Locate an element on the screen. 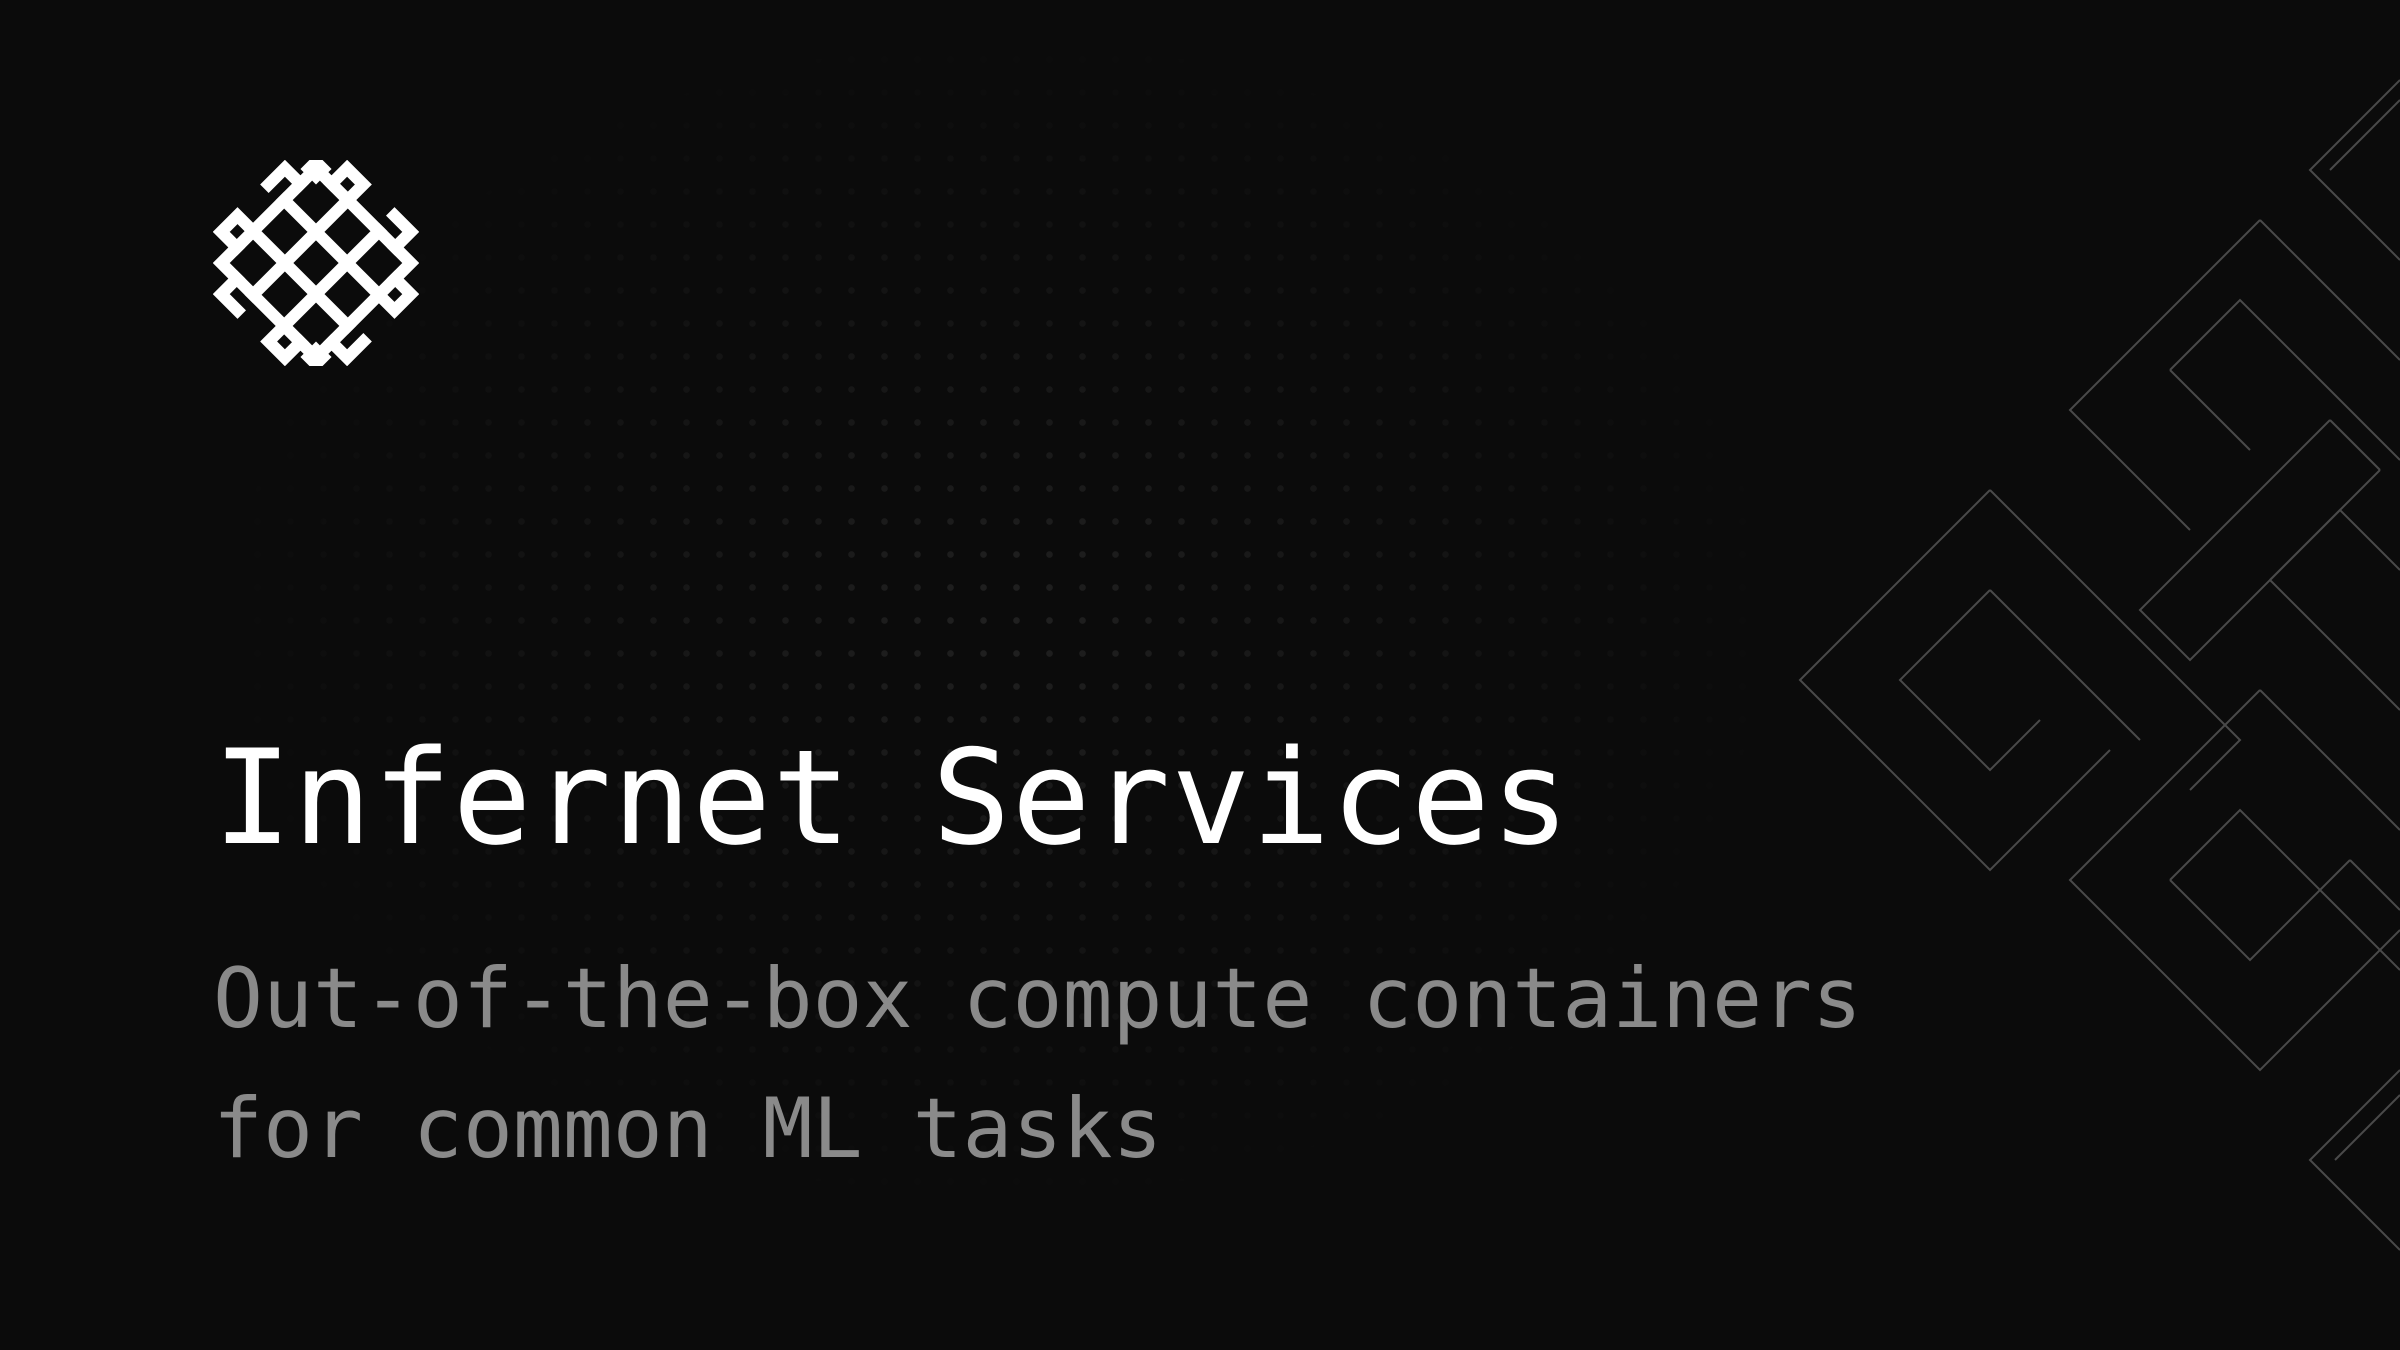 This screenshot has height=1350, width=2400. knot-logo-icon is located at coordinates (316, 263).